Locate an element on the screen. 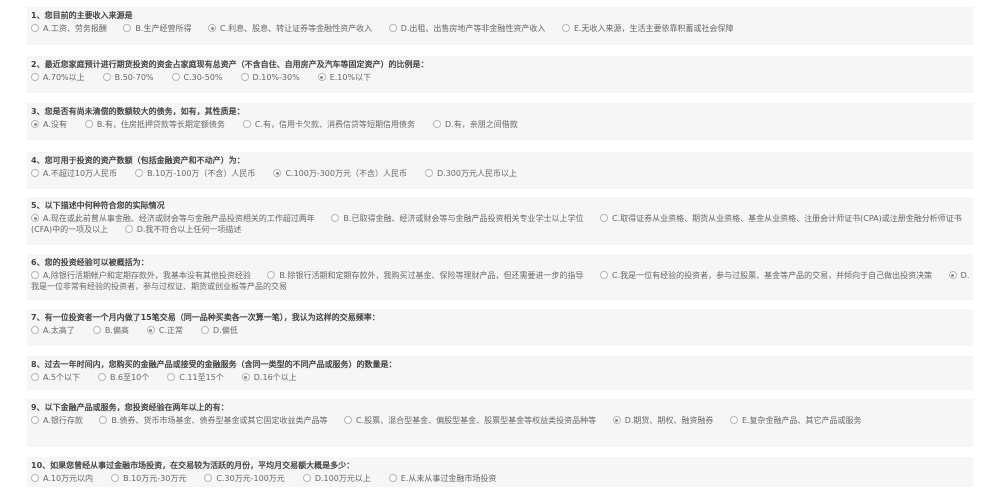 The image size is (1000, 494). answer-option: B.有，住房抵押贷款等长期定额债务 is located at coordinates (154, 124).